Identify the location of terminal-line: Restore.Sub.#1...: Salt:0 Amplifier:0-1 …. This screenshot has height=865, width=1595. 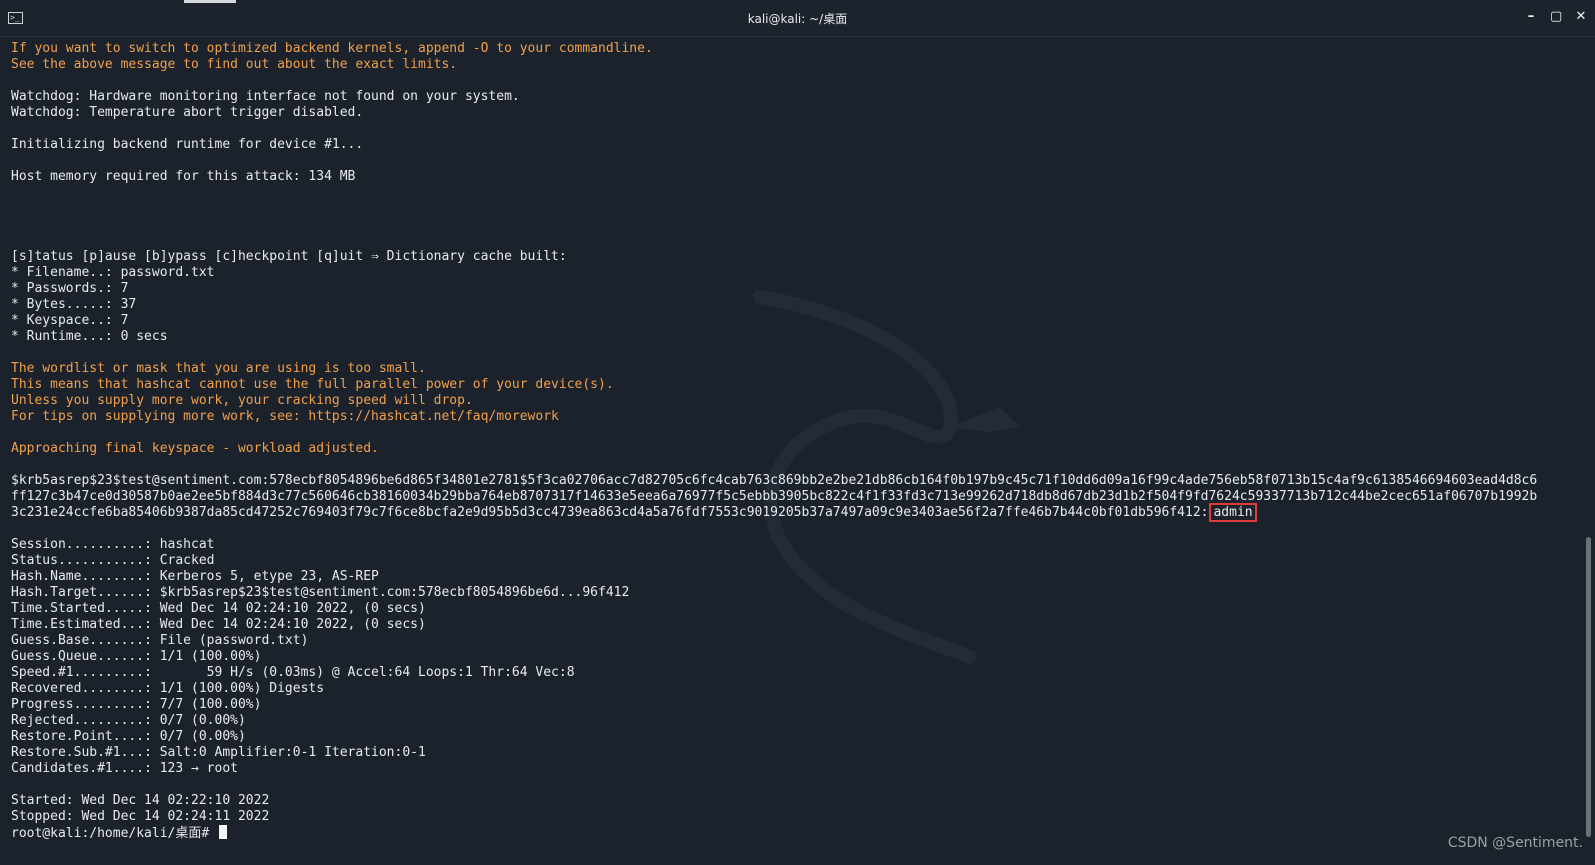
(774, 753).